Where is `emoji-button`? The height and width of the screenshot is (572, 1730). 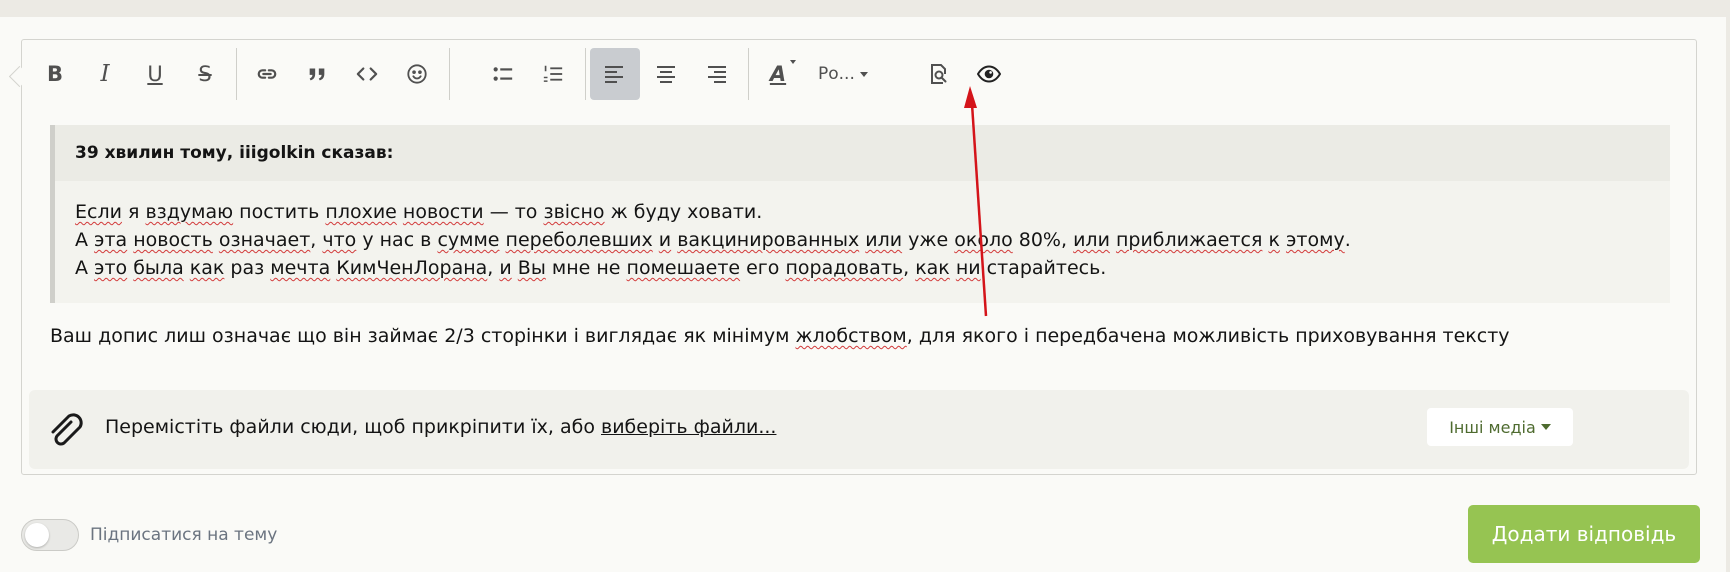 emoji-button is located at coordinates (417, 74).